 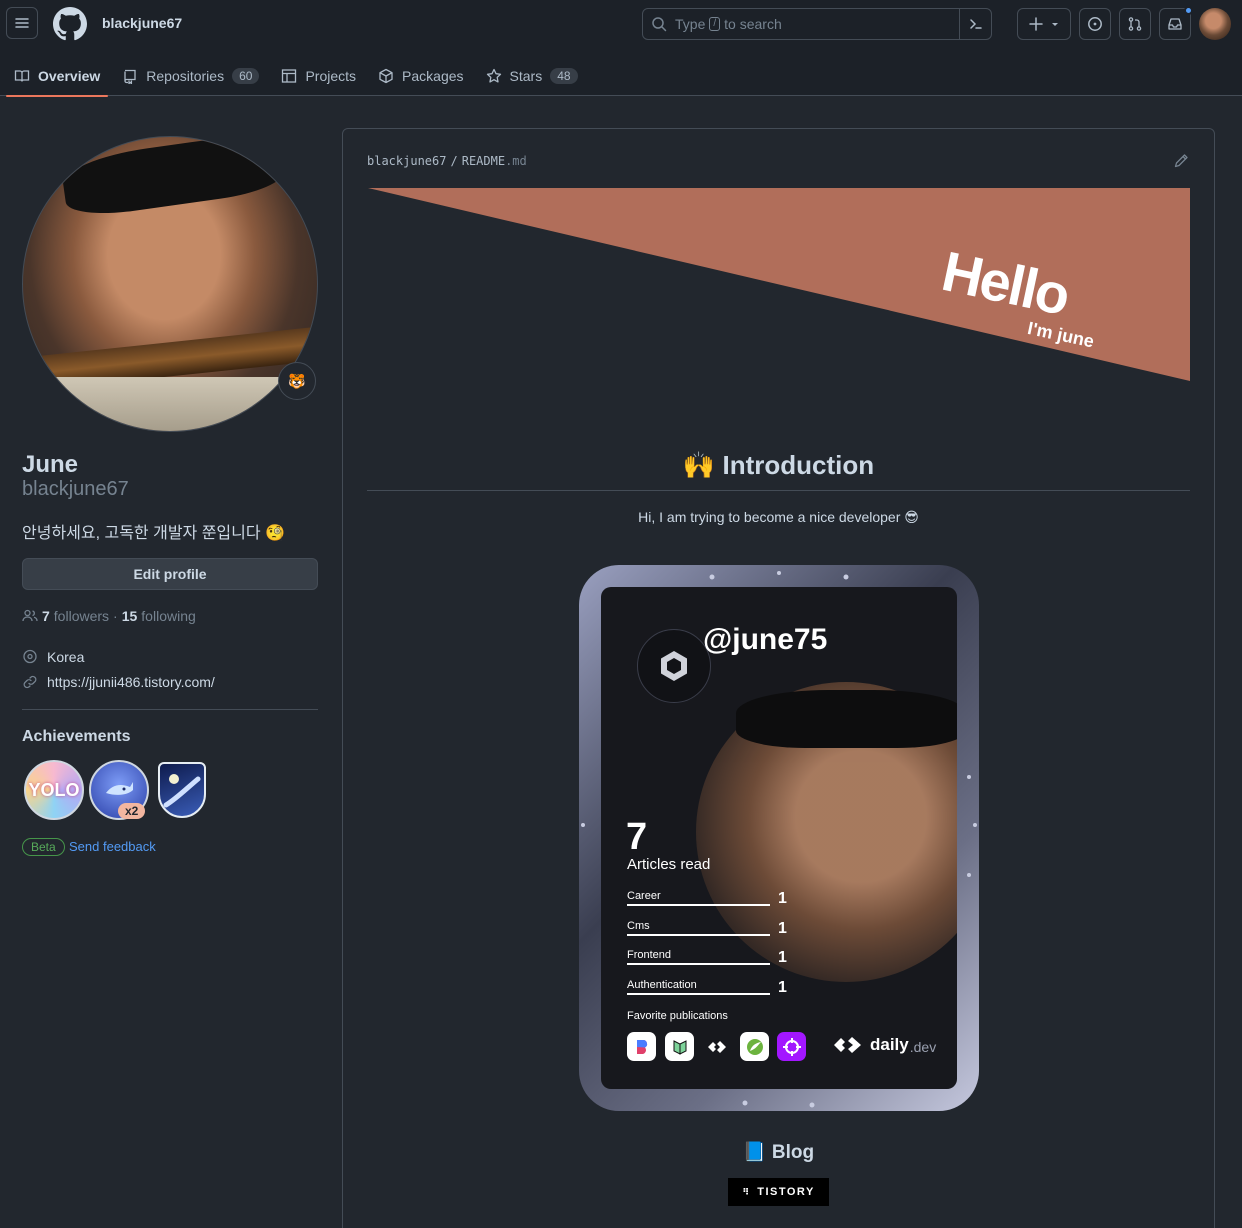 I want to click on avatar-hat-shape, so click(x=173, y=179).